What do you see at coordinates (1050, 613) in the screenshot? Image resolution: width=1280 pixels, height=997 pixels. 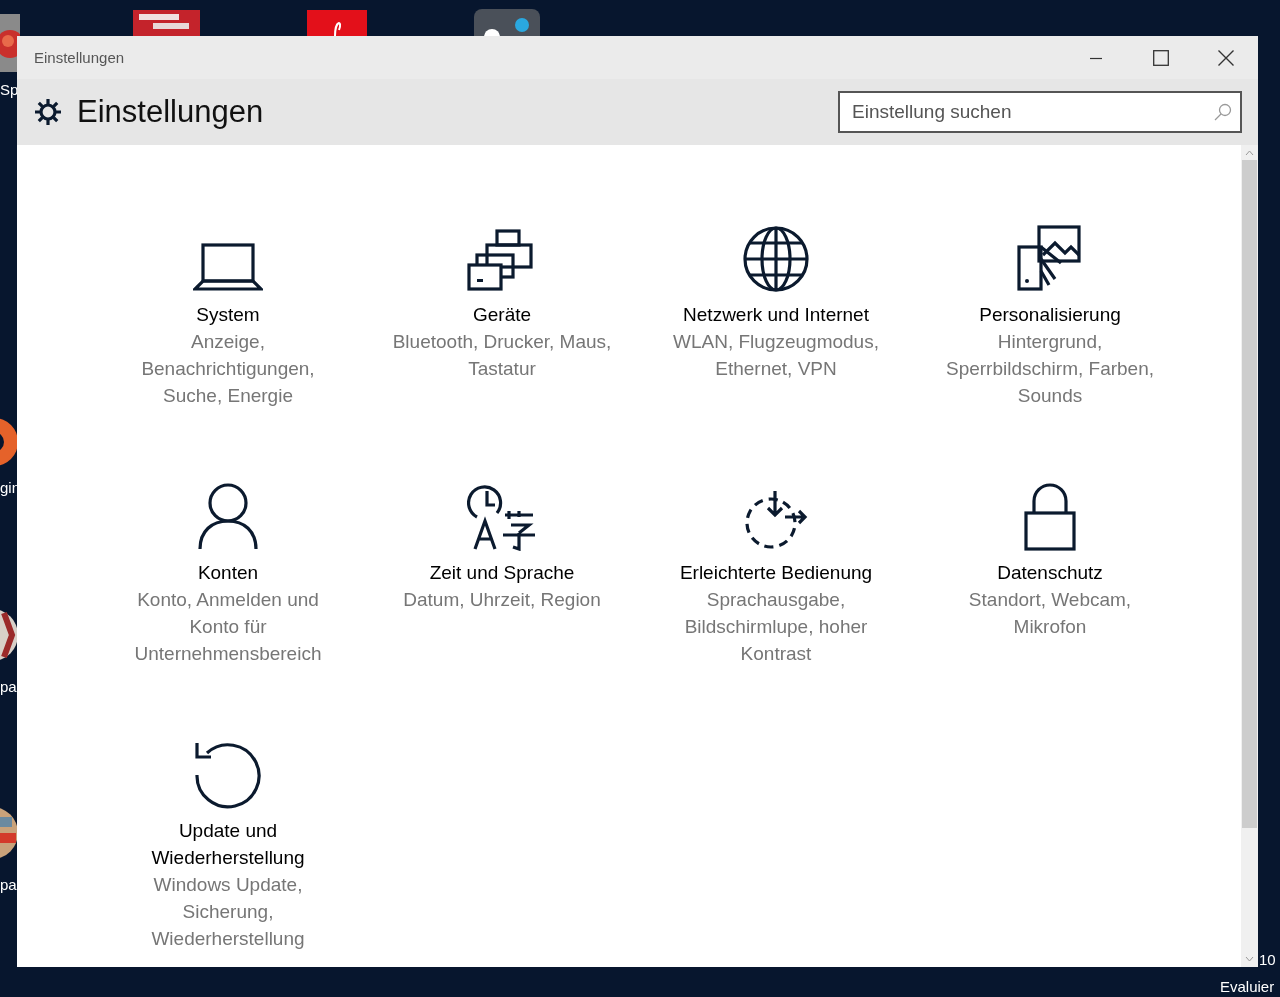 I see `category-description: Standort, Webcam, Mikrofon` at bounding box center [1050, 613].